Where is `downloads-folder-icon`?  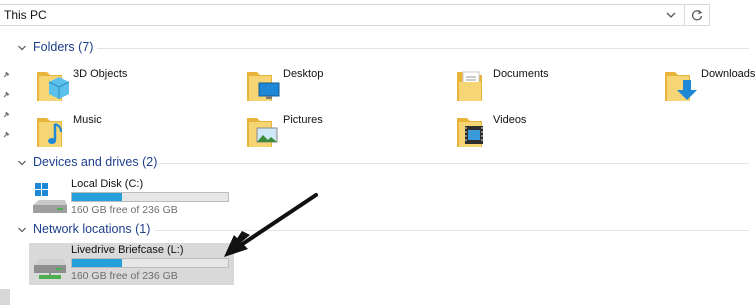
downloads-folder-icon is located at coordinates (681, 86).